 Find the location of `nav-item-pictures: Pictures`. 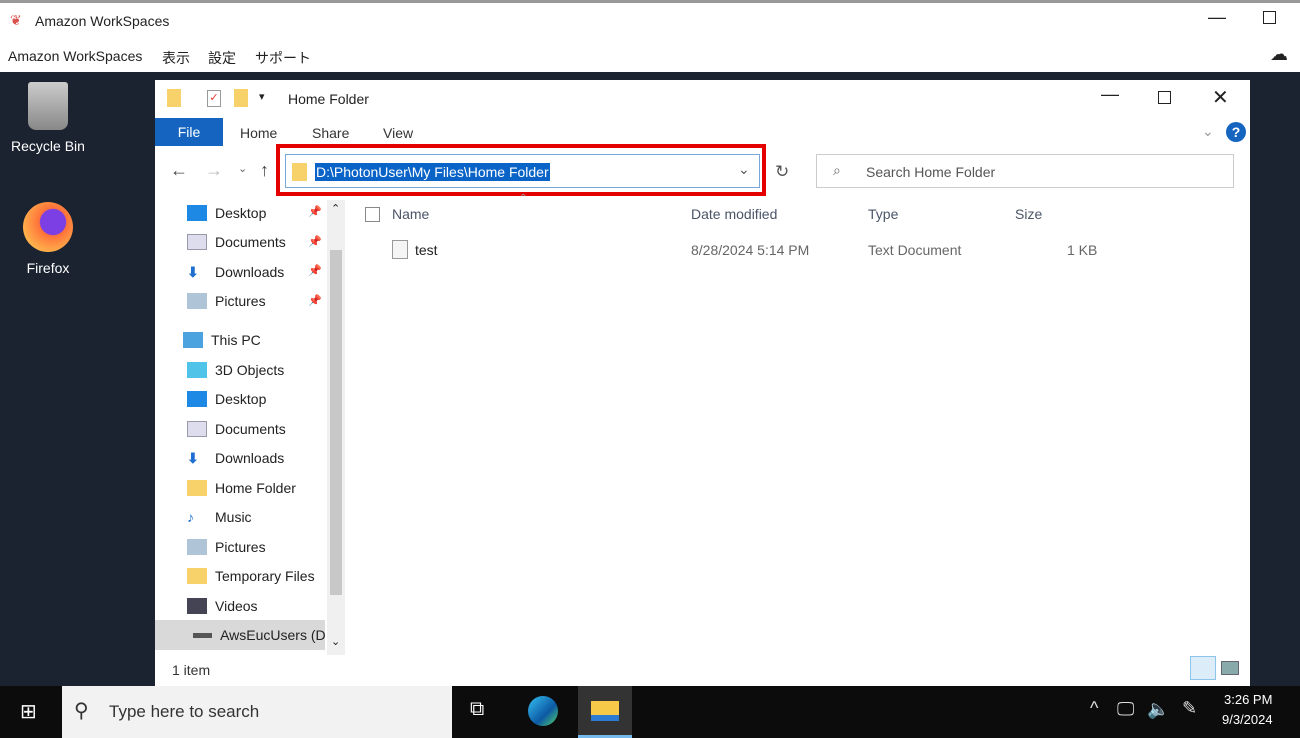

nav-item-pictures: Pictures is located at coordinates (226, 301).